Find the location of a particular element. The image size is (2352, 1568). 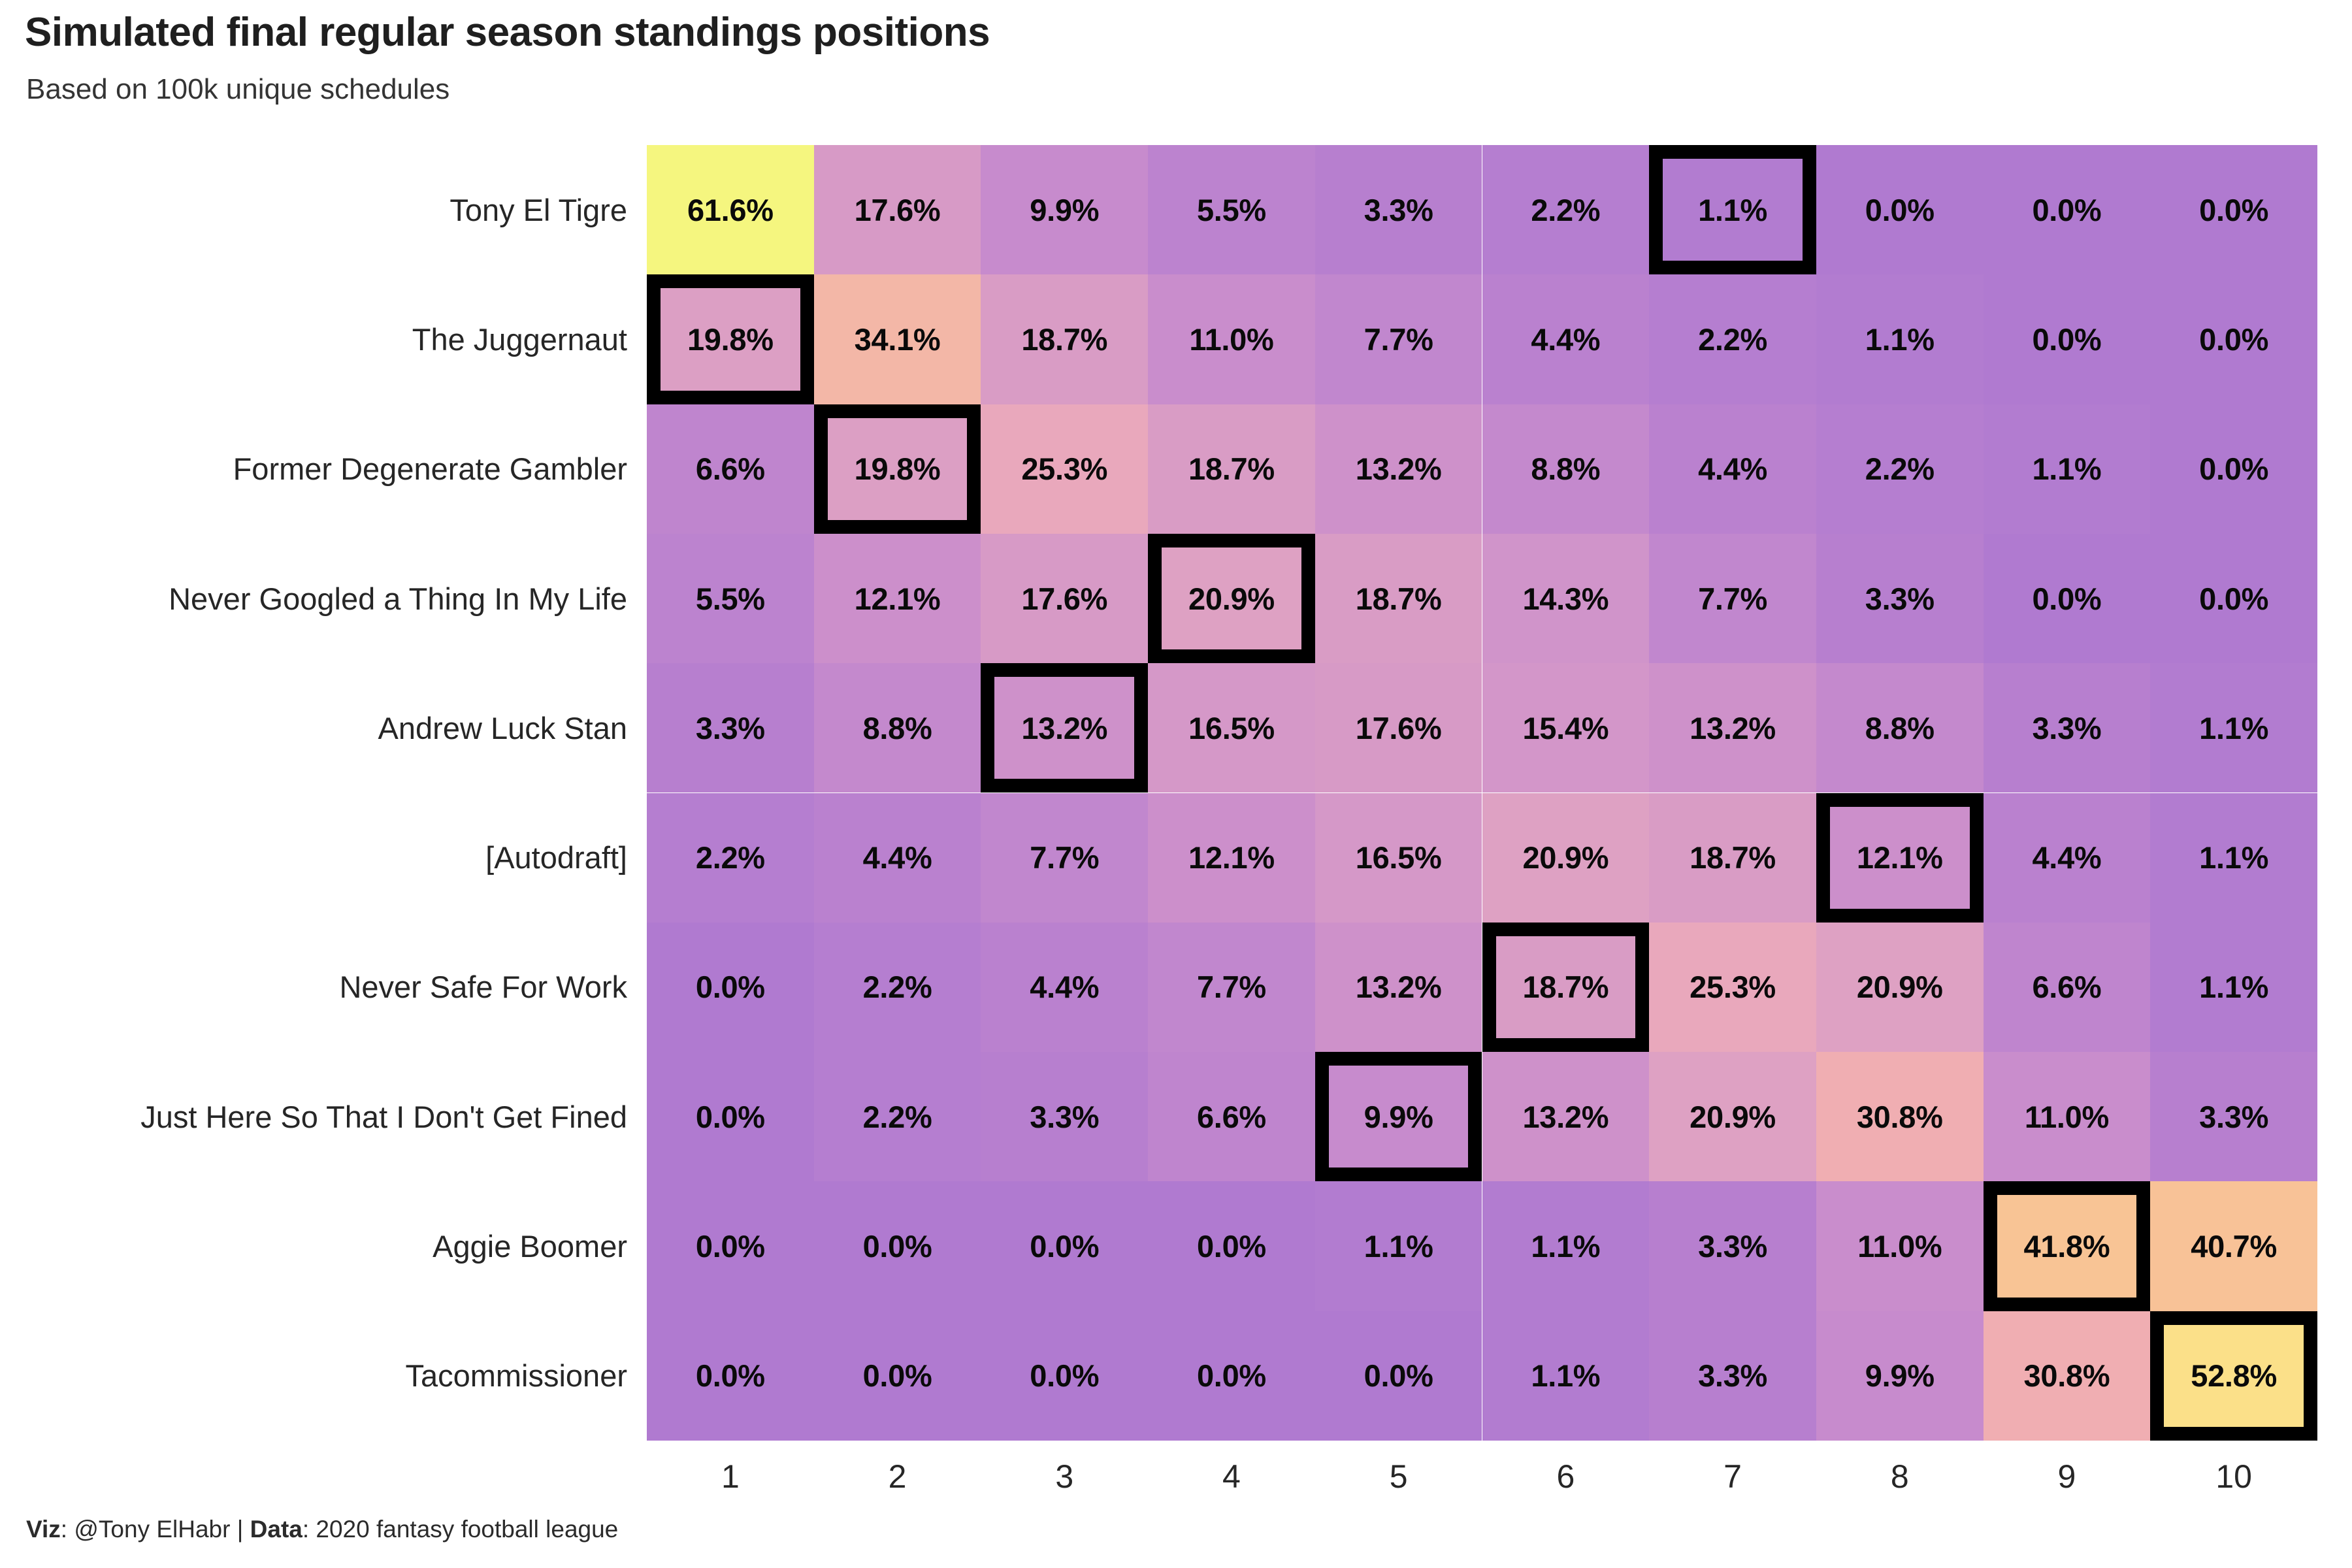

heatmap-cell: 14.3% is located at coordinates (1566, 598).